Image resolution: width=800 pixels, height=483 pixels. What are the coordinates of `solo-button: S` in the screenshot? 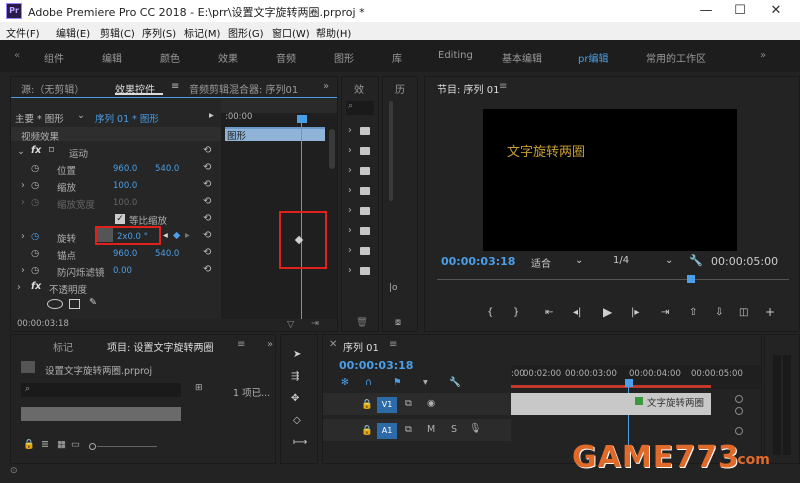 It's located at (454, 429).